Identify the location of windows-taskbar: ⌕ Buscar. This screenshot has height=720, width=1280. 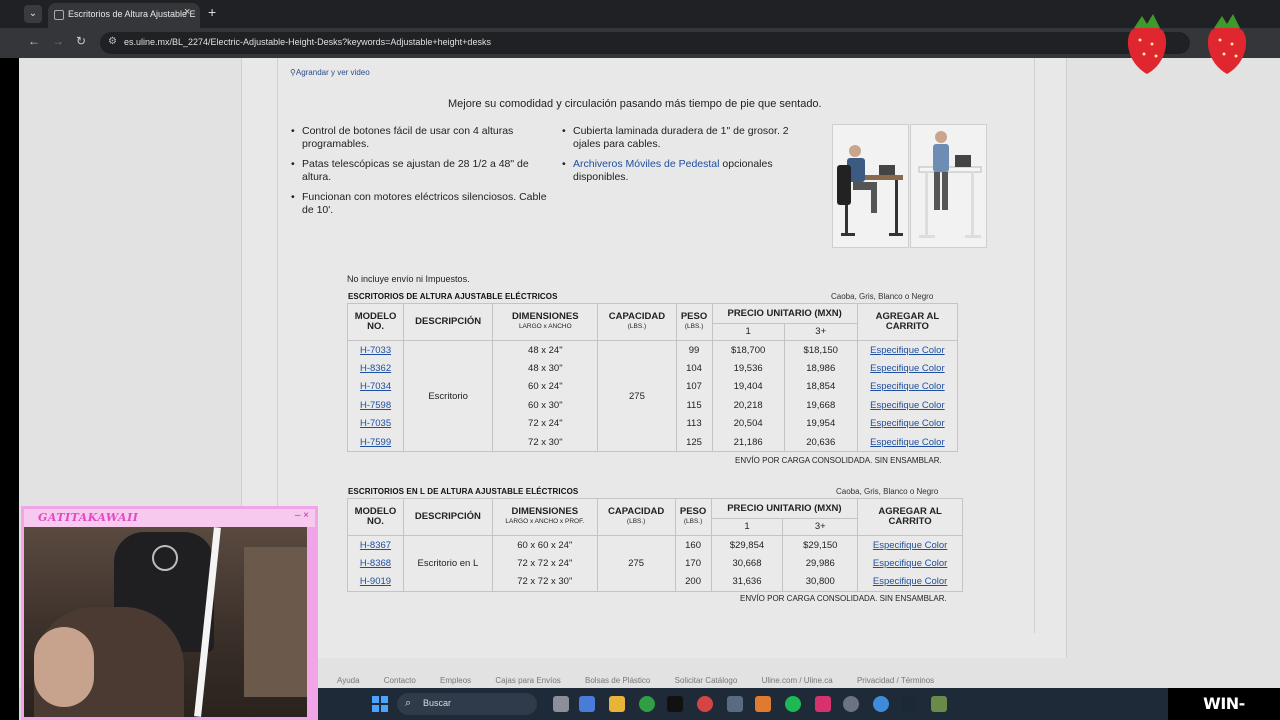
(798, 704).